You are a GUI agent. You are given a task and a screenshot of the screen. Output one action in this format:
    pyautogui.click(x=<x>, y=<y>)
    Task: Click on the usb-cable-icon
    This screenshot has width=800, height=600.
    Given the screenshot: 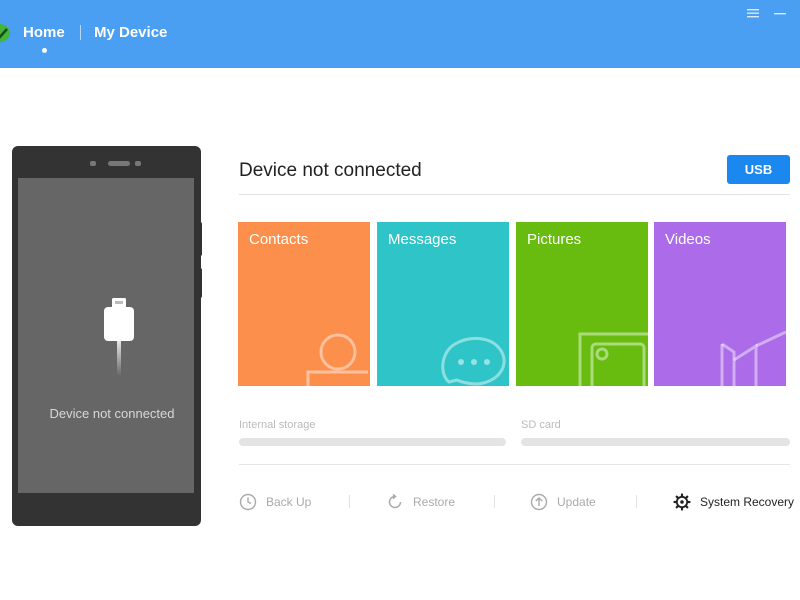 What is the action you would take?
    pyautogui.click(x=119, y=337)
    